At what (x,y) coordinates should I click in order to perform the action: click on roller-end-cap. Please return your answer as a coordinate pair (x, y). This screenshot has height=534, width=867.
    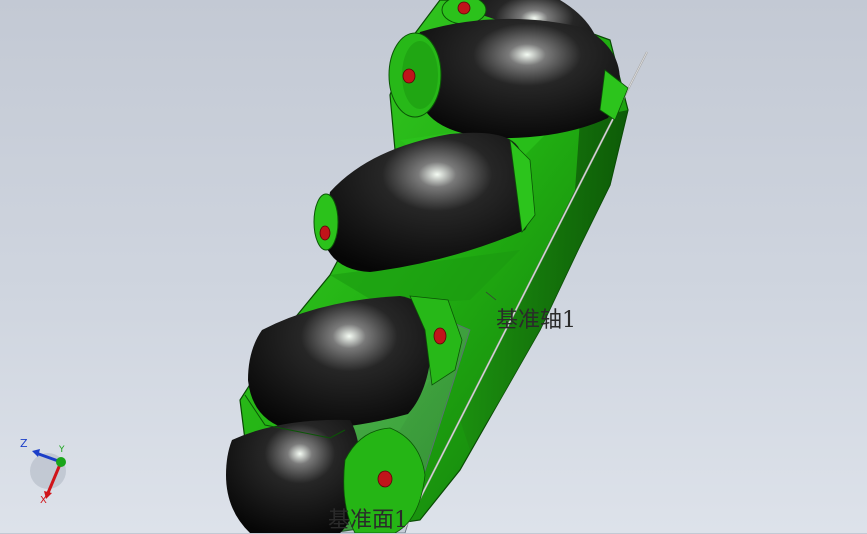
    Looking at the image, I should click on (326, 222).